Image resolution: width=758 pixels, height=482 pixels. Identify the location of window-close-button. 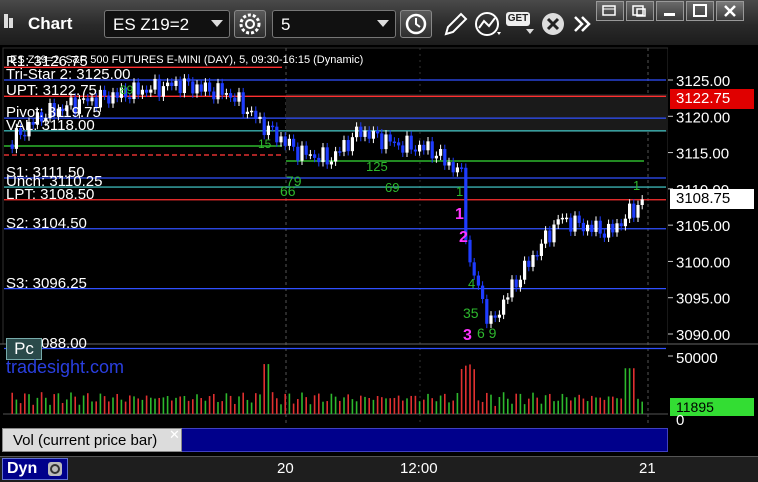
(730, 11).